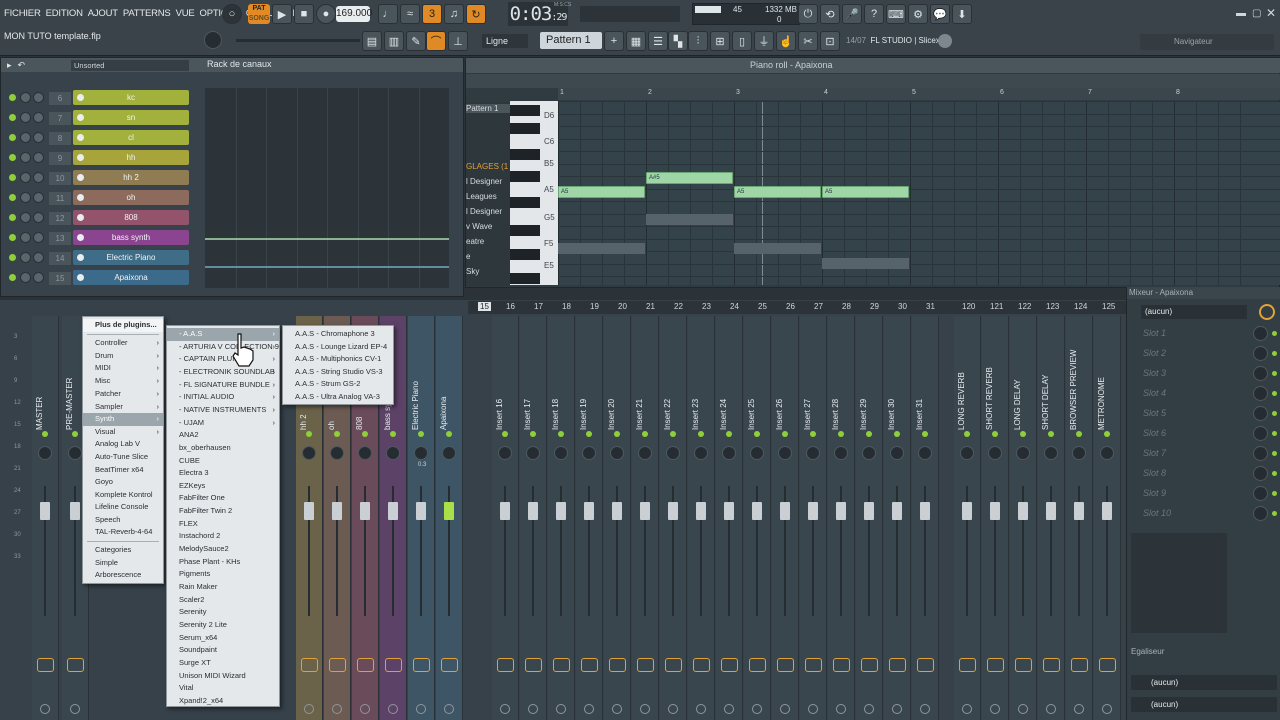 The width and height of the screenshot is (1280, 720). What do you see at coordinates (282, 14) in the screenshot?
I see `play-button: ▶` at bounding box center [282, 14].